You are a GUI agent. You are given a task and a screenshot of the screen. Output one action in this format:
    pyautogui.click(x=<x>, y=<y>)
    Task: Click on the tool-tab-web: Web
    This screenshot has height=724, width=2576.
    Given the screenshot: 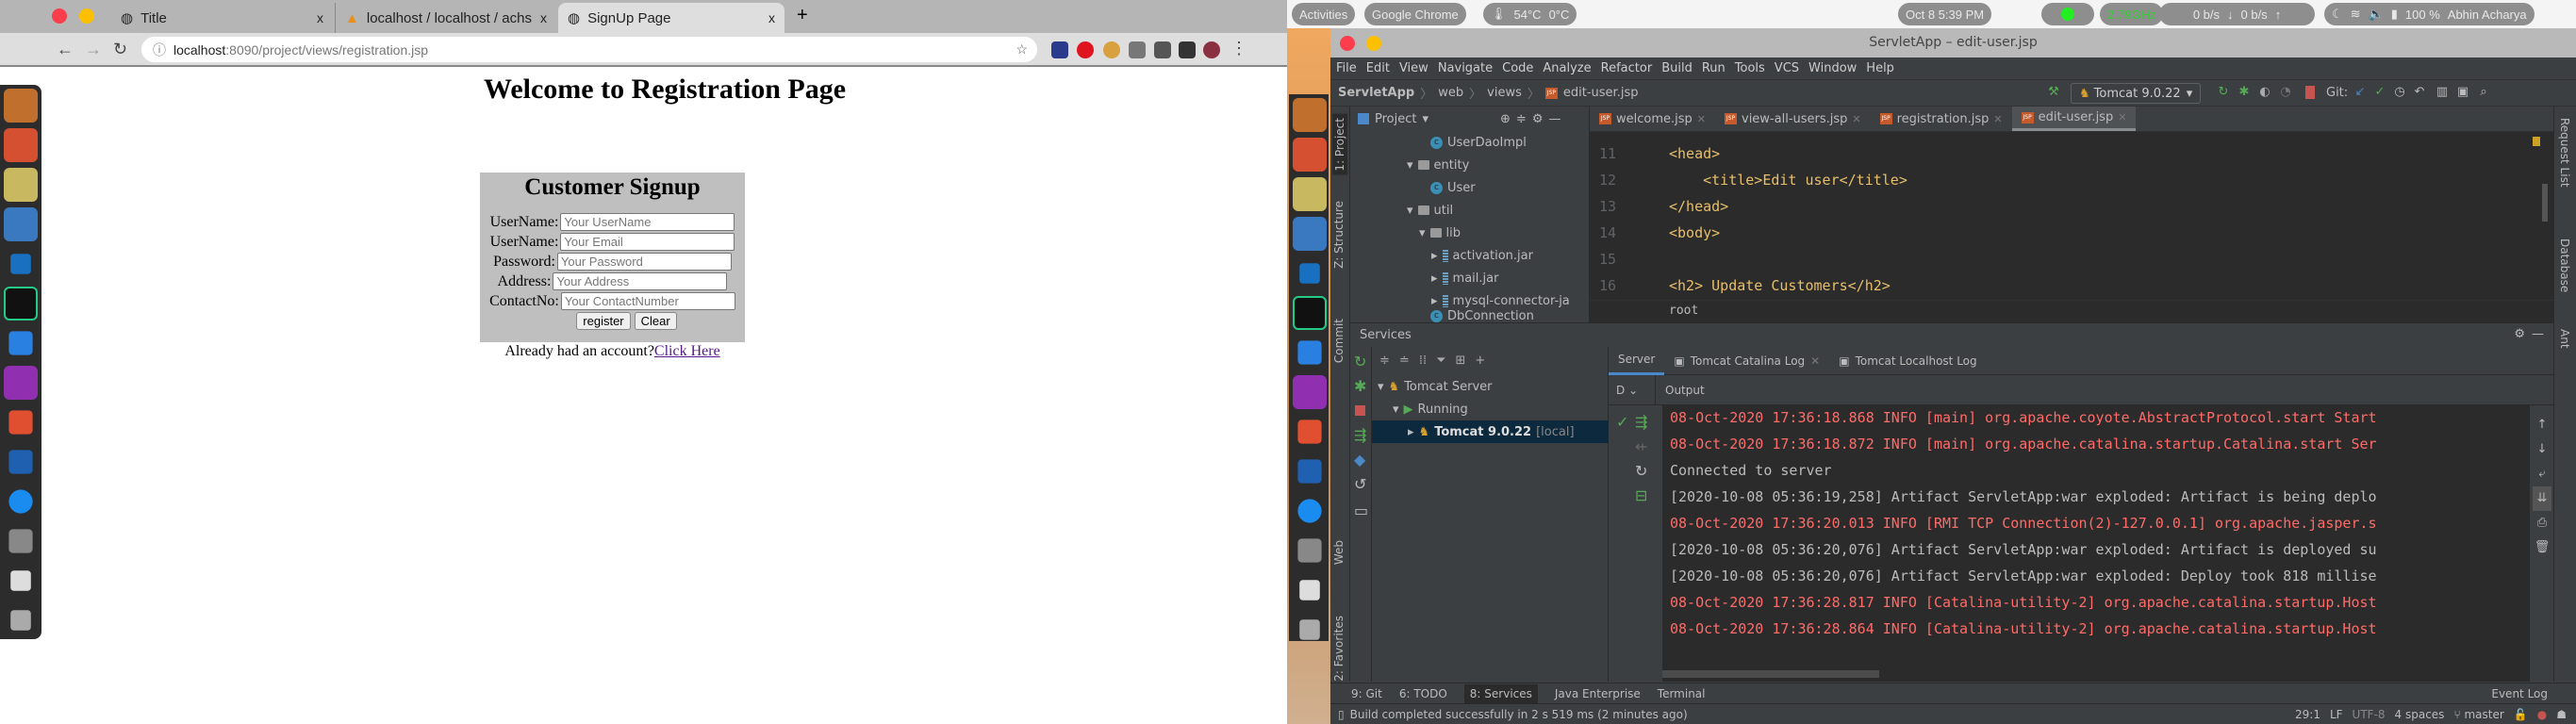 What is the action you would take?
    pyautogui.click(x=1339, y=552)
    